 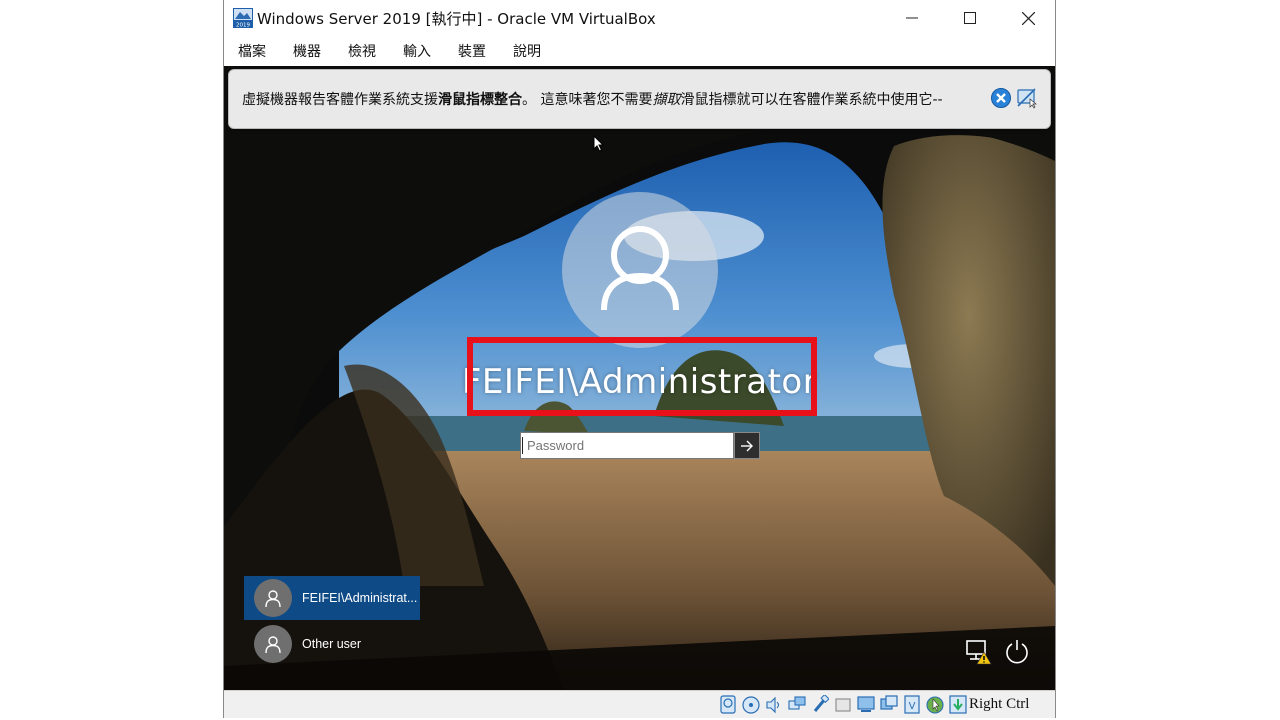 I want to click on menu-bar: 檔案 機器 檢視 輸入 裝置 說明, so click(x=639, y=51).